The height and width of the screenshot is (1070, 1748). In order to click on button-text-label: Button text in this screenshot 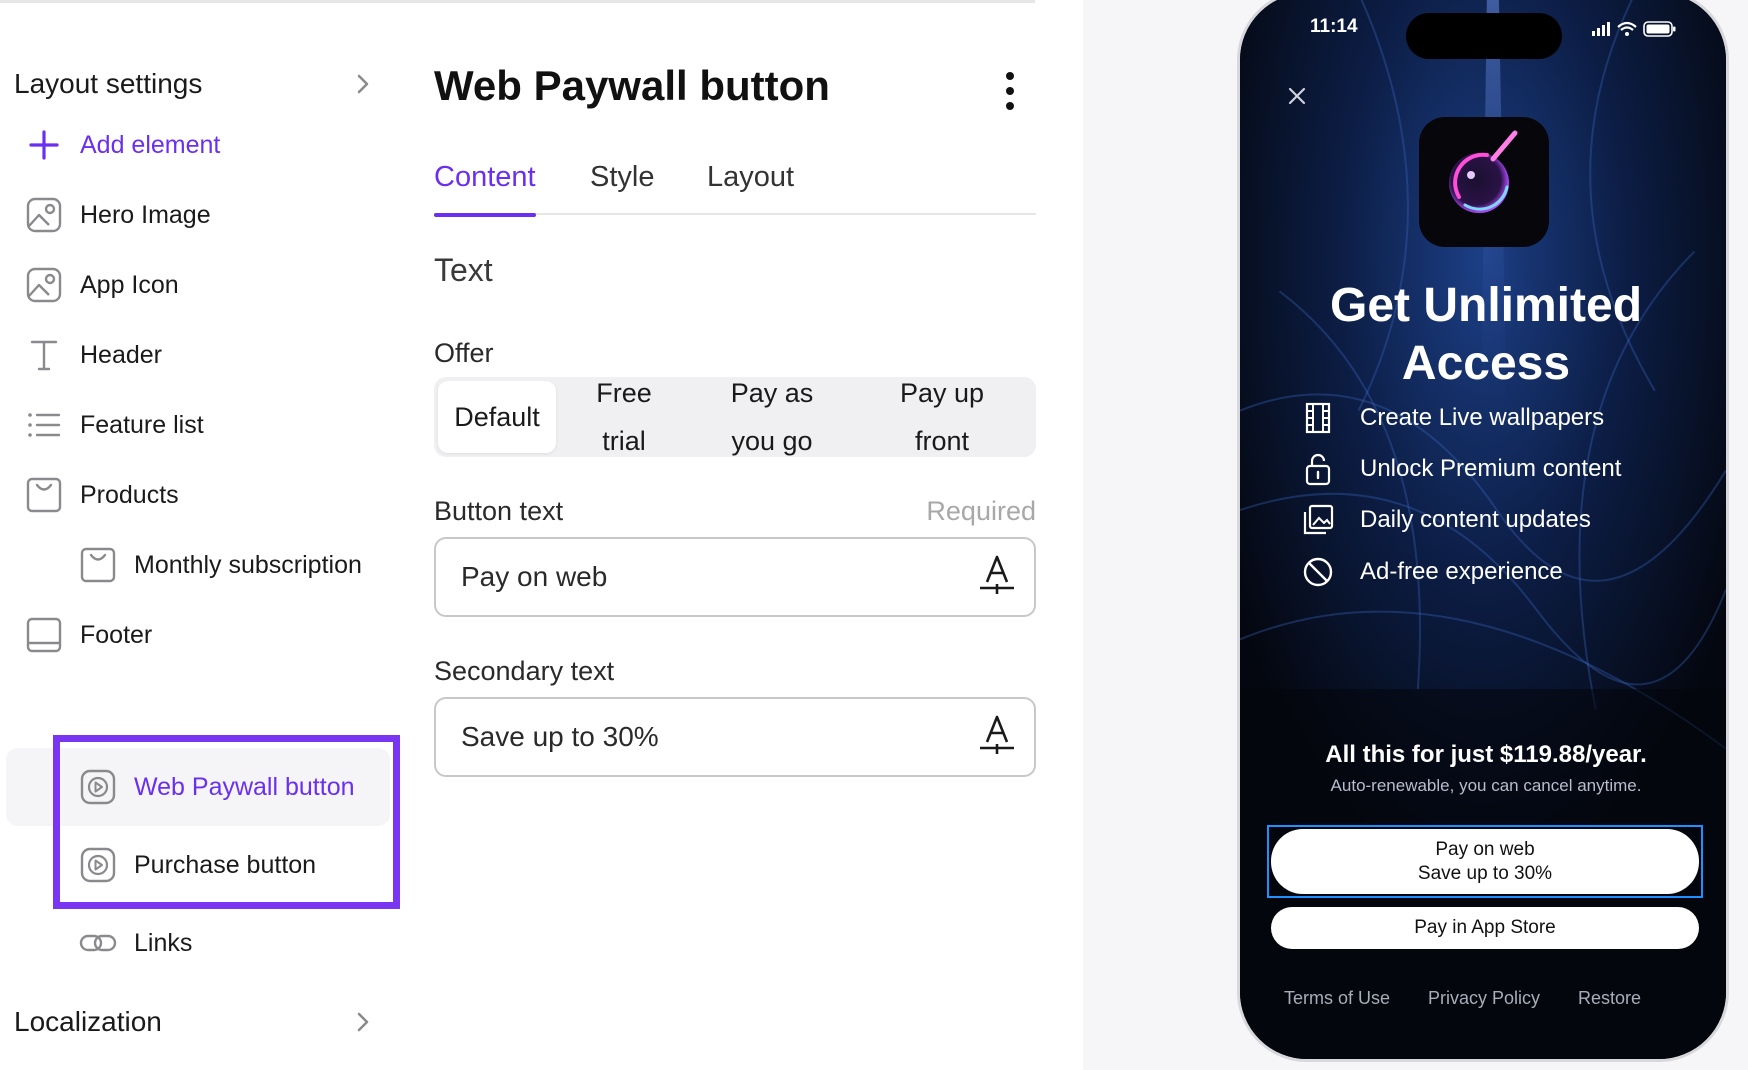, I will do `click(499, 511)`.